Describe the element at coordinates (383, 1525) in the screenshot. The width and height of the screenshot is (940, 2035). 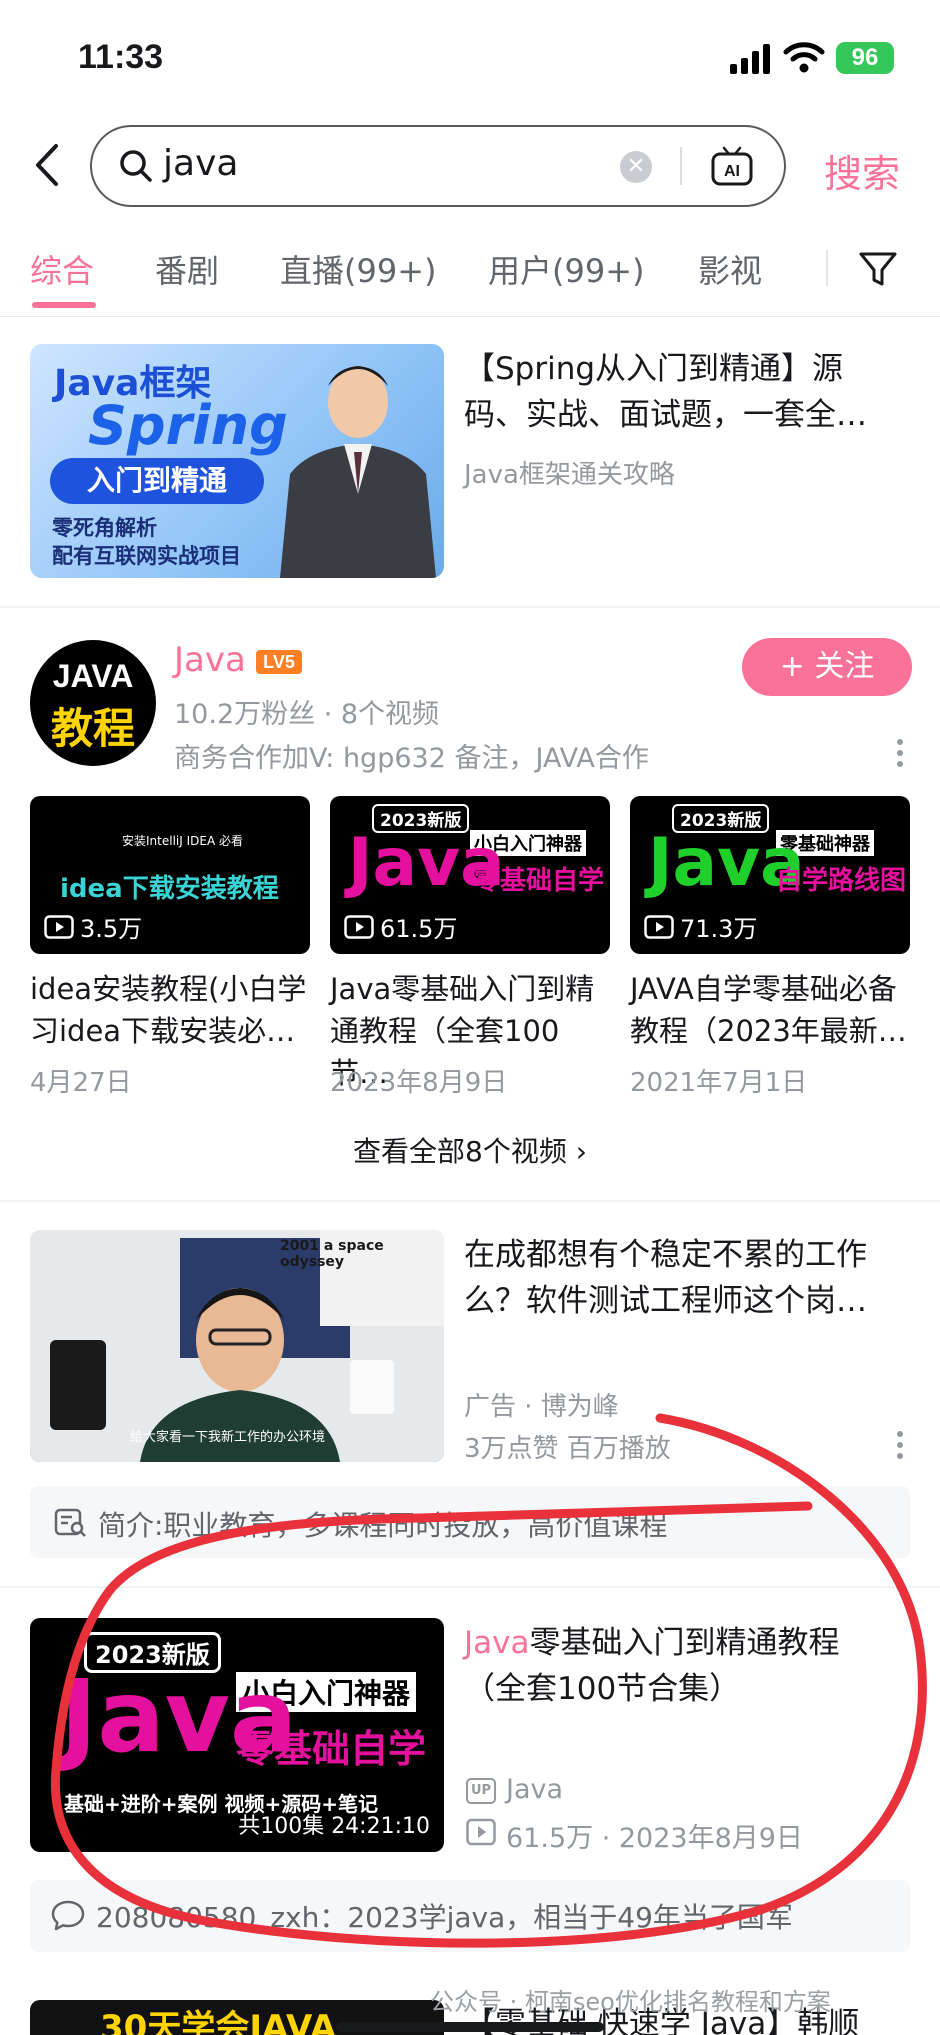
I see `ad-intro-text: 简介:职业教育，多课程同时投放，高价值课程` at that location.